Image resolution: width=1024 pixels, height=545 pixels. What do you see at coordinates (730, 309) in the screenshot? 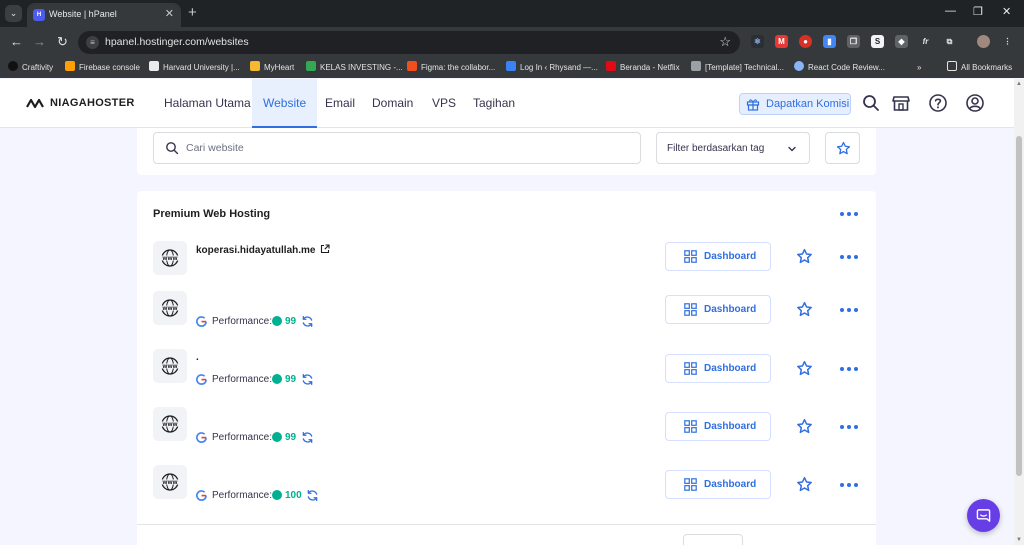
I see `dashboard-label: Dashboard` at bounding box center [730, 309].